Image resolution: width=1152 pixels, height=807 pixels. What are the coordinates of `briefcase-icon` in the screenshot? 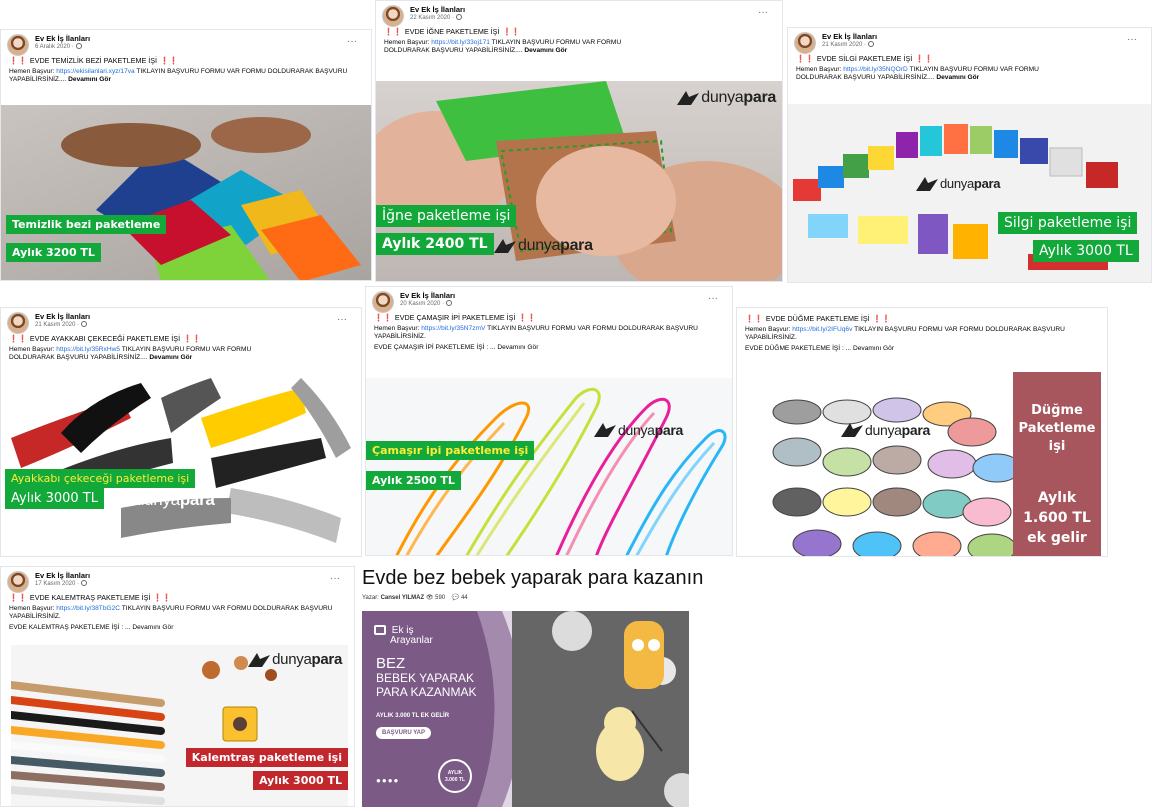 It's located at (380, 630).